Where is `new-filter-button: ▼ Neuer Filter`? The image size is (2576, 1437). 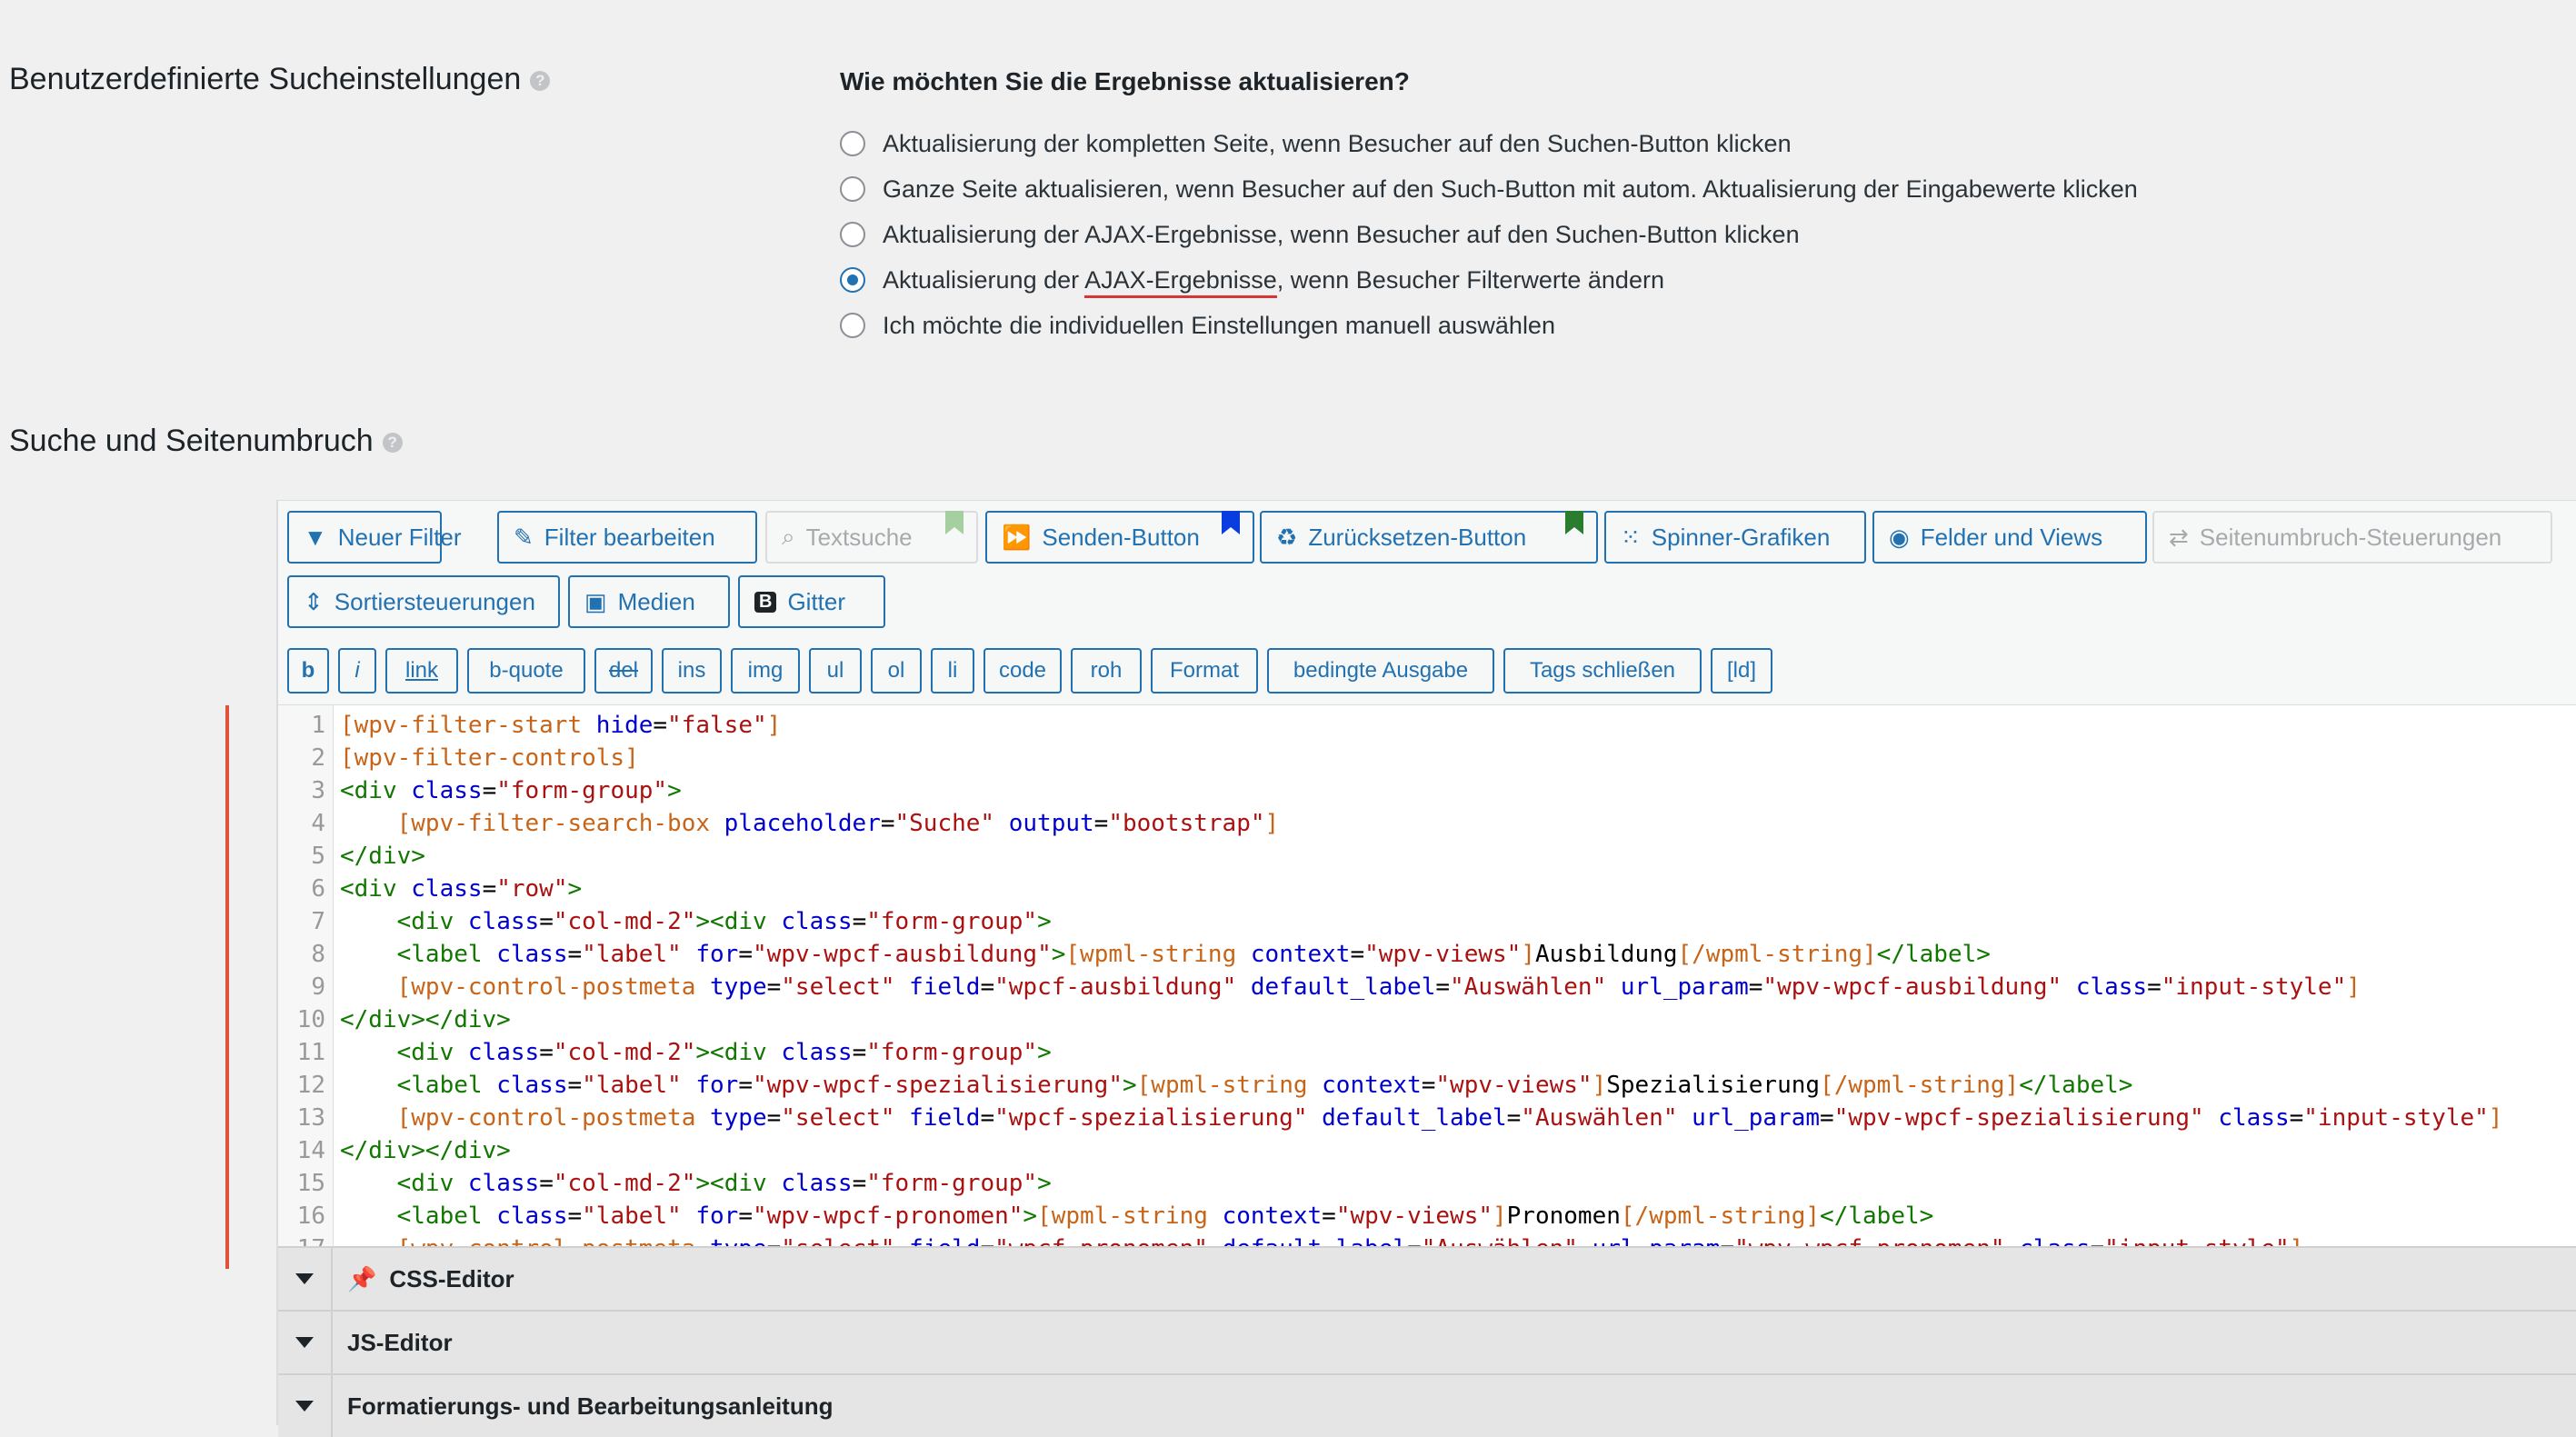 new-filter-button: ▼ Neuer Filter is located at coordinates (374, 537).